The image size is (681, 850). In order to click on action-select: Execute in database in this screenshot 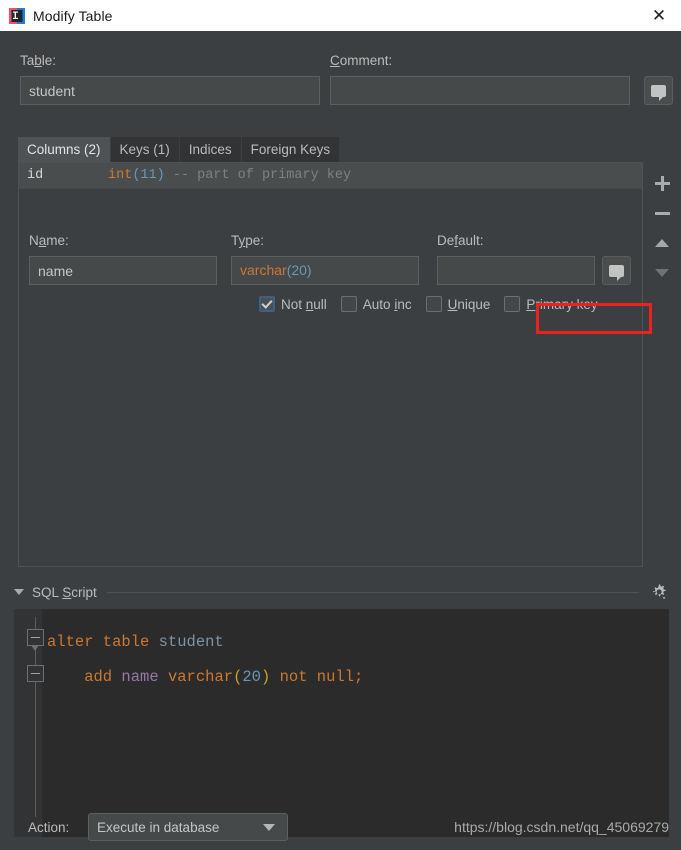, I will do `click(188, 827)`.